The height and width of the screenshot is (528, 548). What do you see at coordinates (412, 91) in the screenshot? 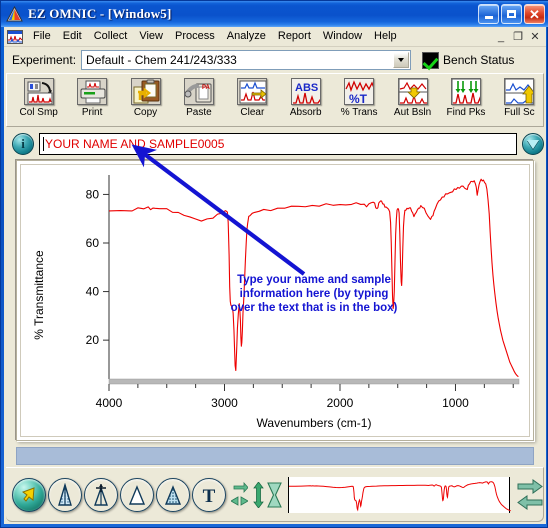
I see `auto-baseline-icon` at bounding box center [412, 91].